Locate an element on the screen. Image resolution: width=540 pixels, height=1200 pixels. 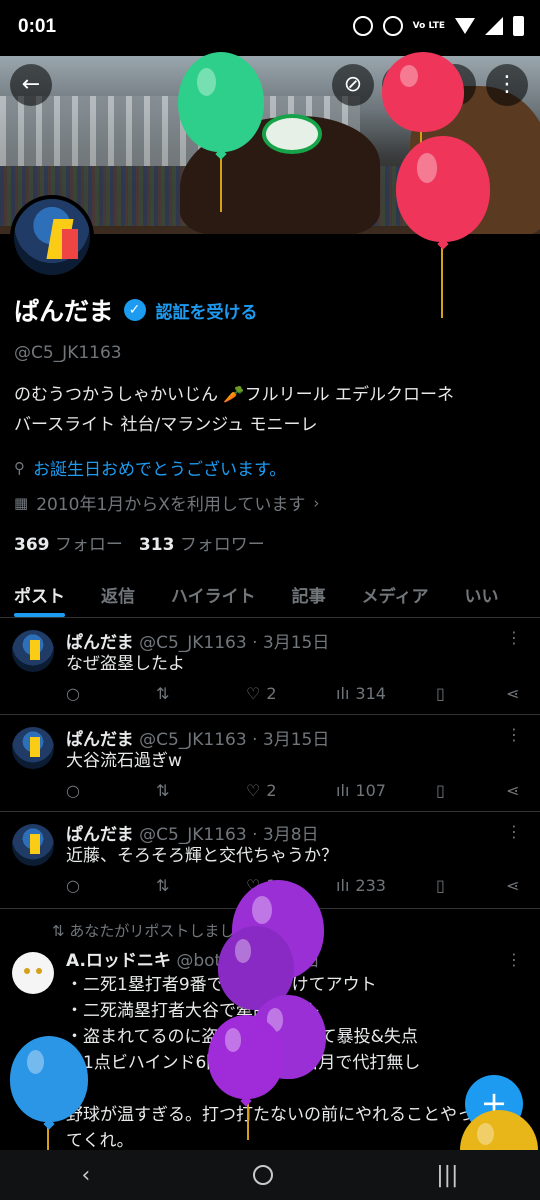
follow-counts: 369 フォロー 313 フォロワー is located at coordinates (139, 542).